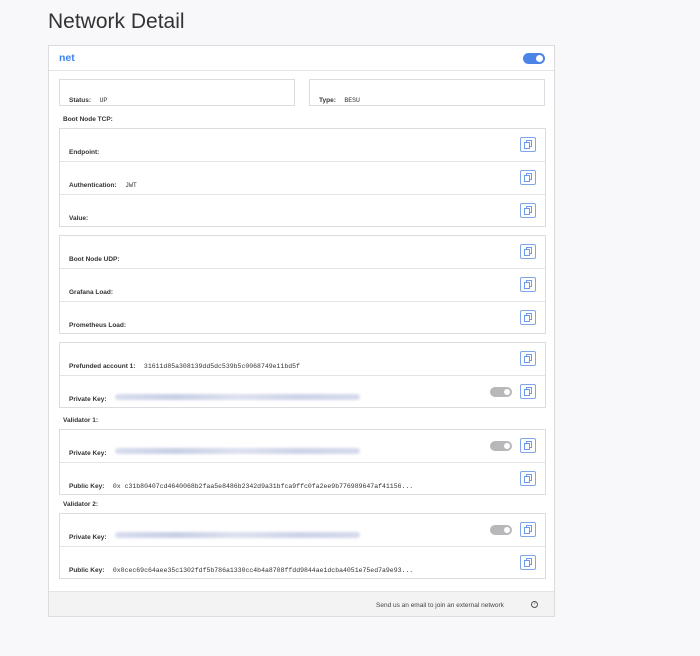  I want to click on prefunded-value: 31611d85a308139dd5dc539b5c0068749e11bd5f, so click(221, 366).